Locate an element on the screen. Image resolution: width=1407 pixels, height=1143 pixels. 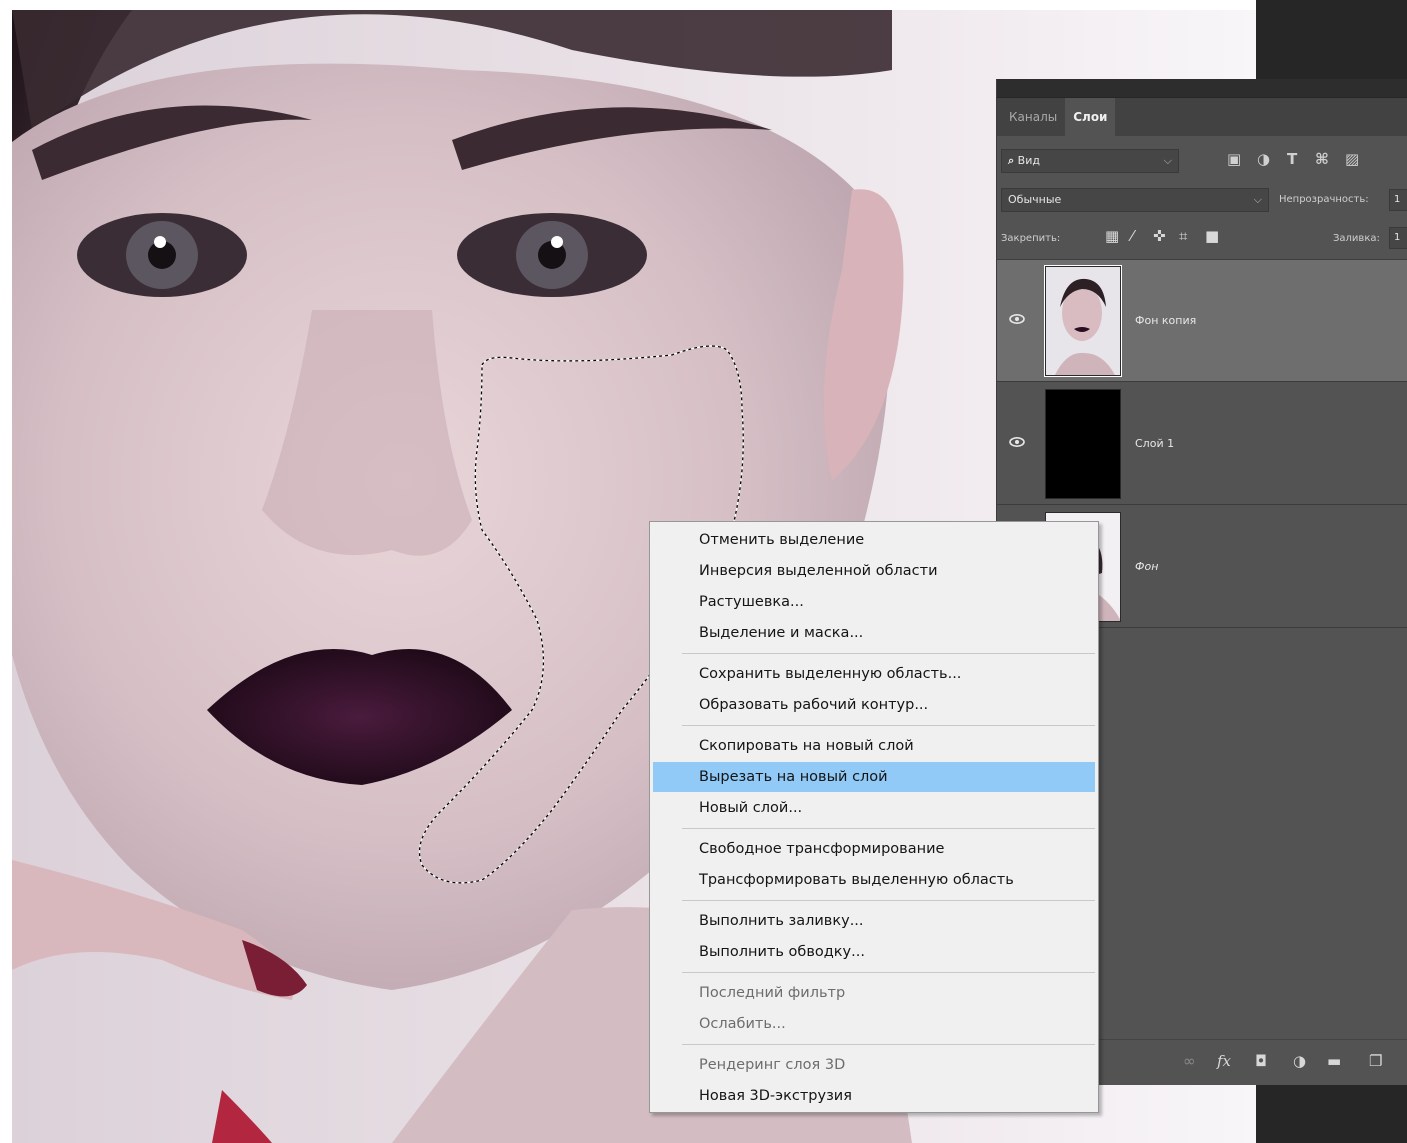
fx-icon: fx is located at coordinates (1224, 1061).